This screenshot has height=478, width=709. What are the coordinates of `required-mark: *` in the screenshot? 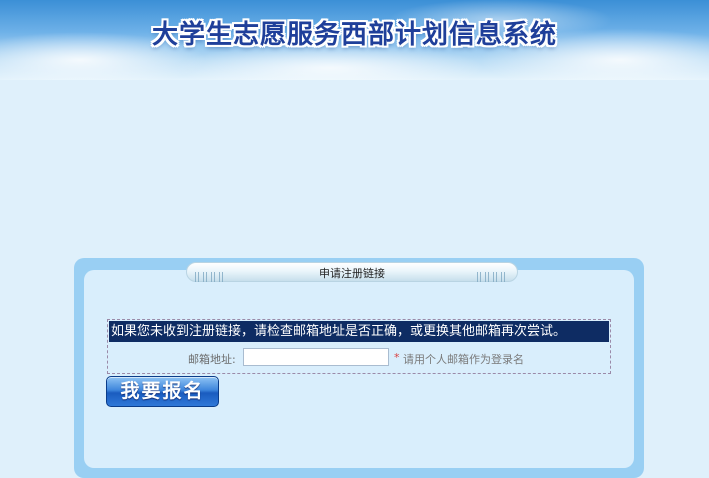 It's located at (397, 357).